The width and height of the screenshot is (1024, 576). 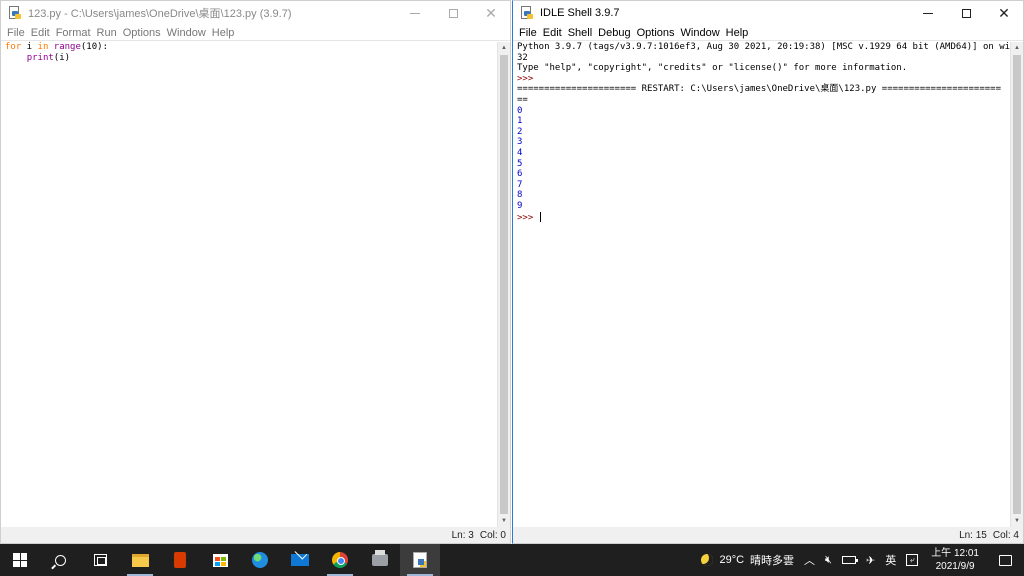 I want to click on notification-button, so click(x=1005, y=560).